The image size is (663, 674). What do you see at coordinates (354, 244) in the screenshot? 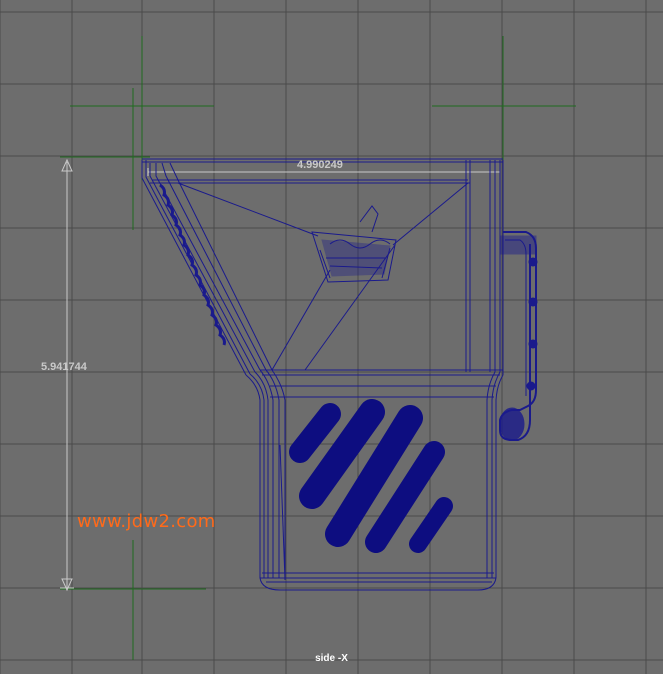
I see `cup-logo-emblem` at bounding box center [354, 244].